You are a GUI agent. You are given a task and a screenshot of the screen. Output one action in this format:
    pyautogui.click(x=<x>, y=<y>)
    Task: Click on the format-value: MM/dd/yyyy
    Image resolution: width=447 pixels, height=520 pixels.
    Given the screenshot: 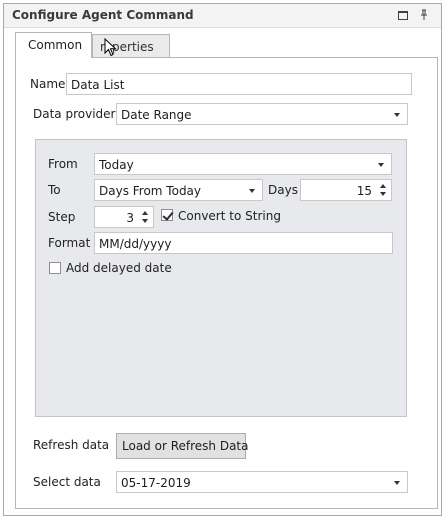 What is the action you would take?
    pyautogui.click(x=135, y=244)
    